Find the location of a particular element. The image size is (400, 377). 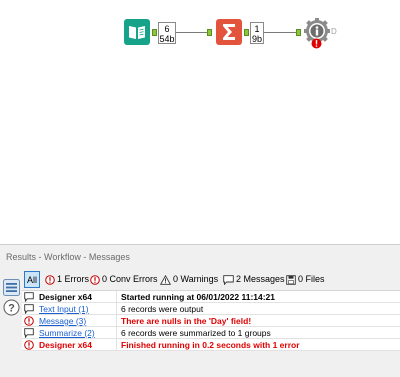

filter-messages-label: 2 Messages is located at coordinates (260, 279).